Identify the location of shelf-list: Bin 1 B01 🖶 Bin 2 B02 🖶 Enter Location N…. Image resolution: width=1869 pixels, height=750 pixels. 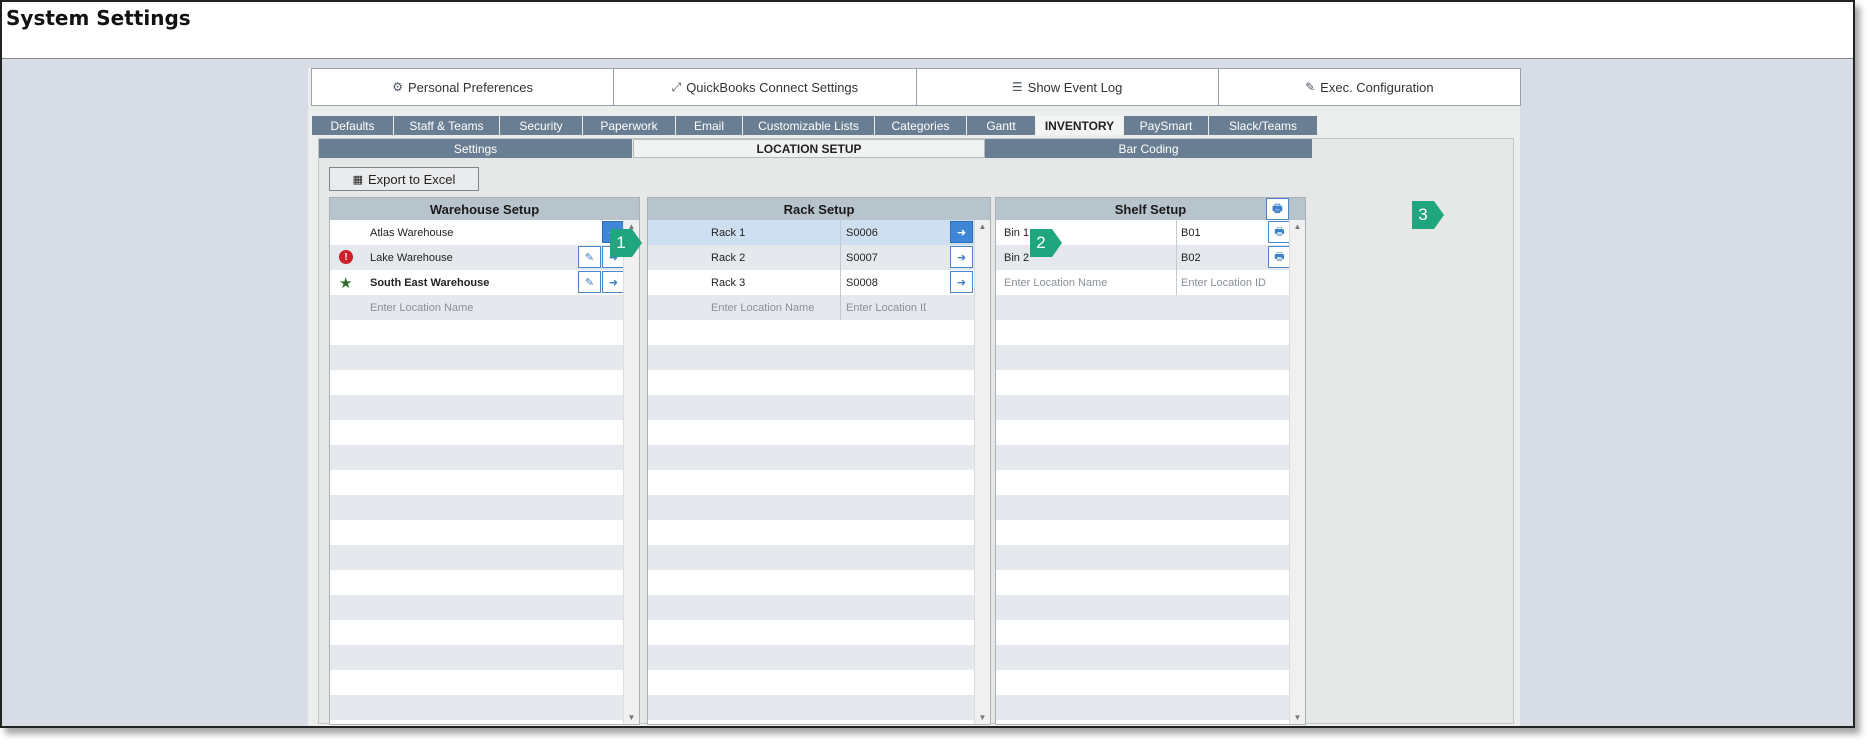
(1143, 472).